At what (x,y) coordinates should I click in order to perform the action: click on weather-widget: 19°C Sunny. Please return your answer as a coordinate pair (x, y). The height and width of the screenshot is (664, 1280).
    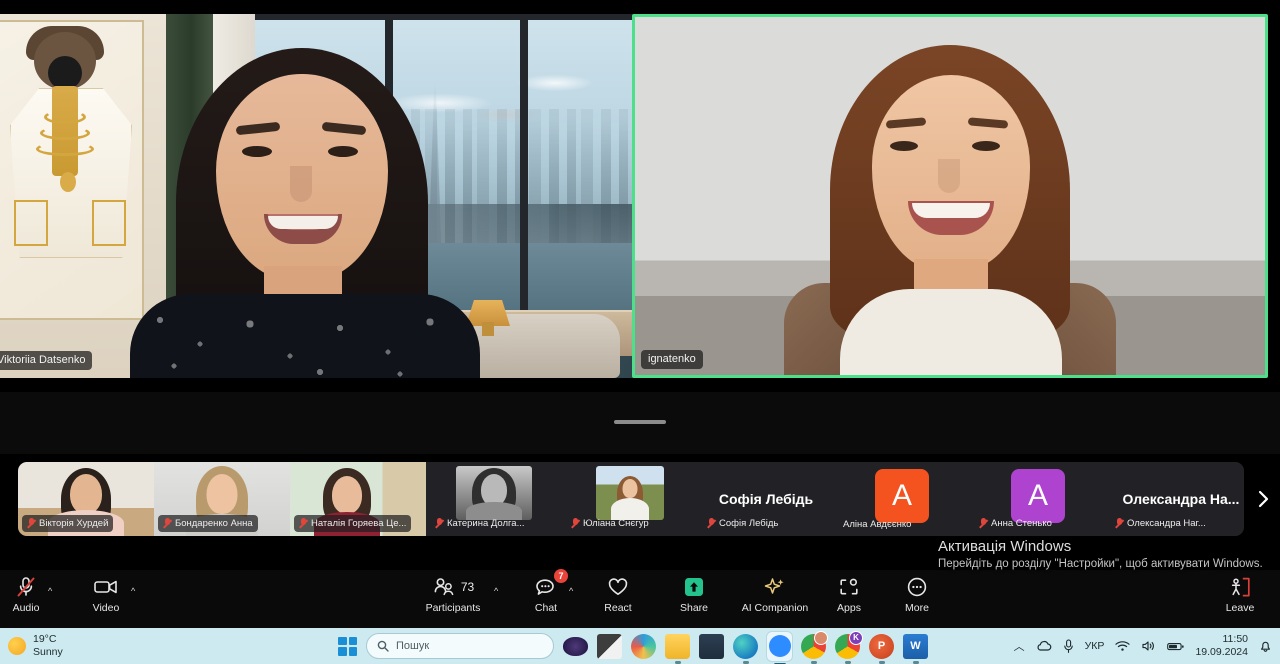
    Looking at the image, I should click on (35, 646).